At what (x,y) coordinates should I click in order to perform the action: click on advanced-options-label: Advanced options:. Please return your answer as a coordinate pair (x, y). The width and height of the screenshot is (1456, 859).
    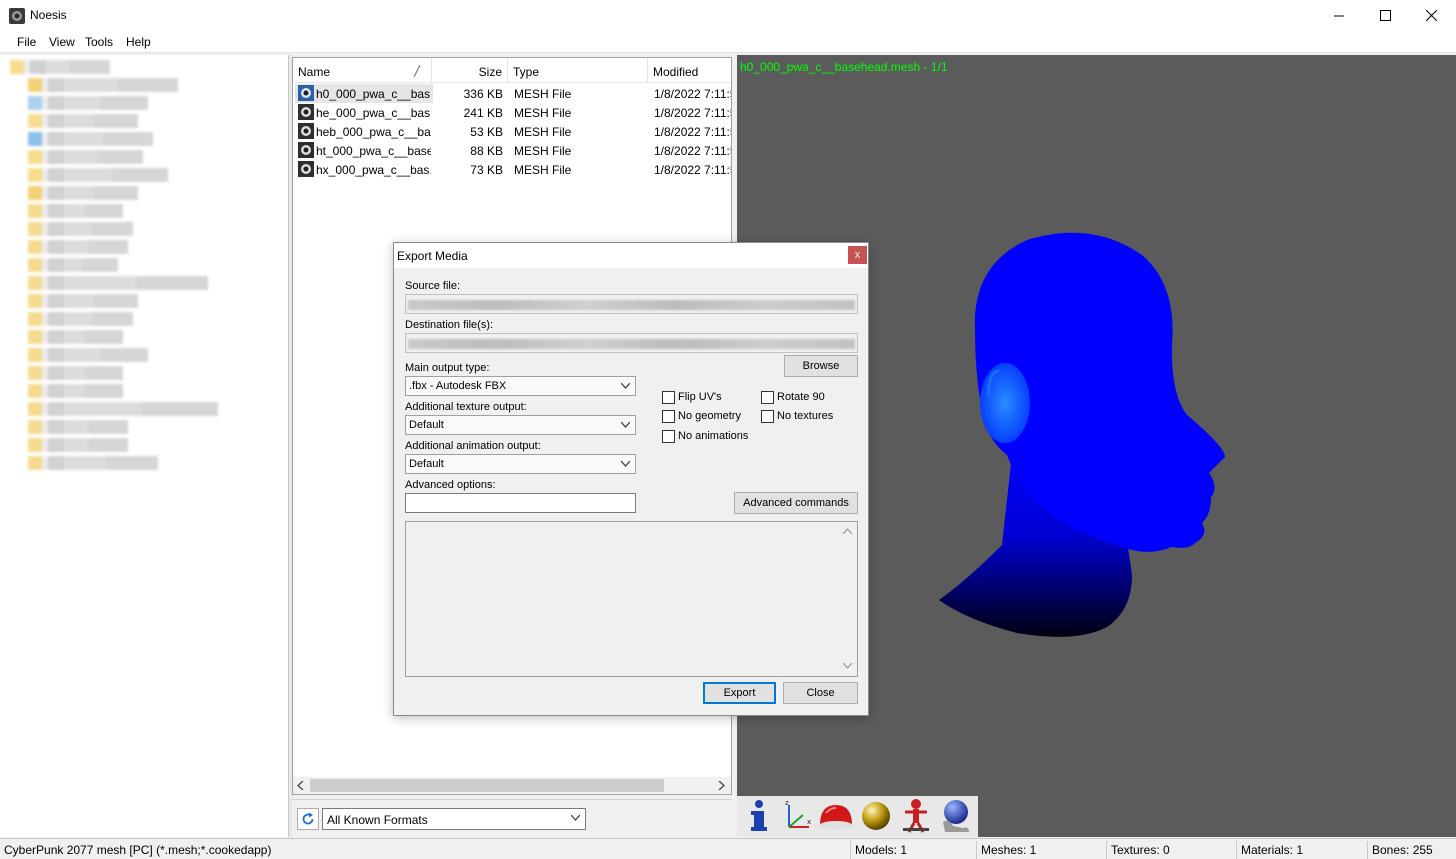
    Looking at the image, I should click on (450, 485).